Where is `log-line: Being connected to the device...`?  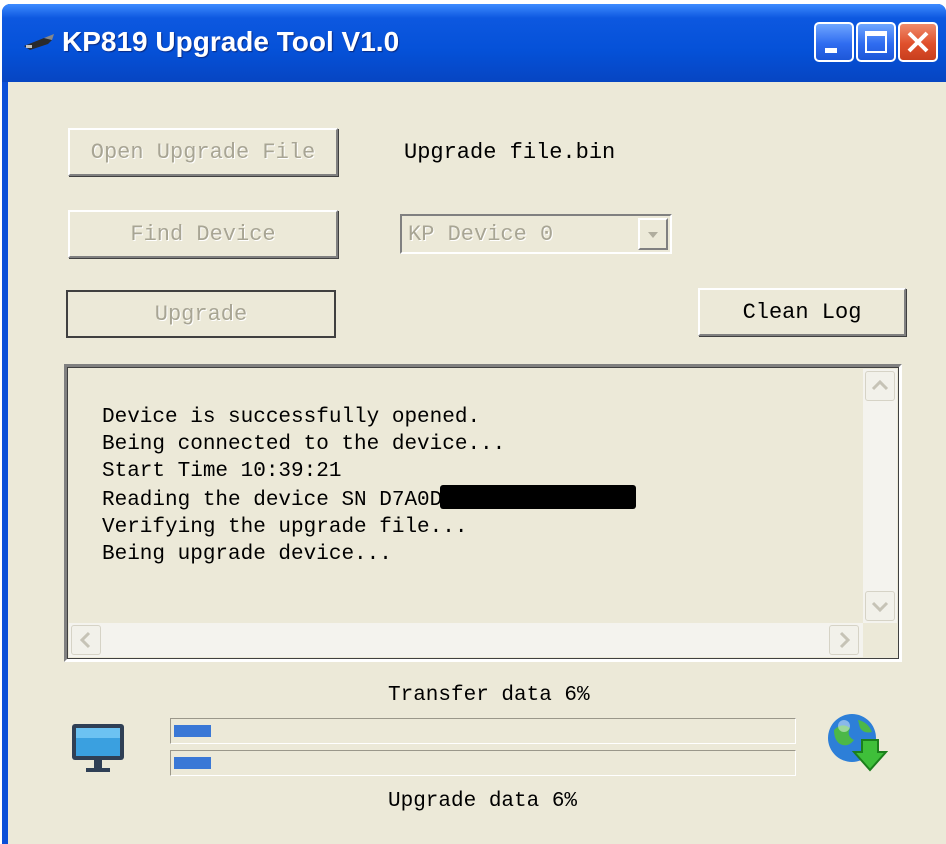 log-line: Being connected to the device... is located at coordinates (304, 444).